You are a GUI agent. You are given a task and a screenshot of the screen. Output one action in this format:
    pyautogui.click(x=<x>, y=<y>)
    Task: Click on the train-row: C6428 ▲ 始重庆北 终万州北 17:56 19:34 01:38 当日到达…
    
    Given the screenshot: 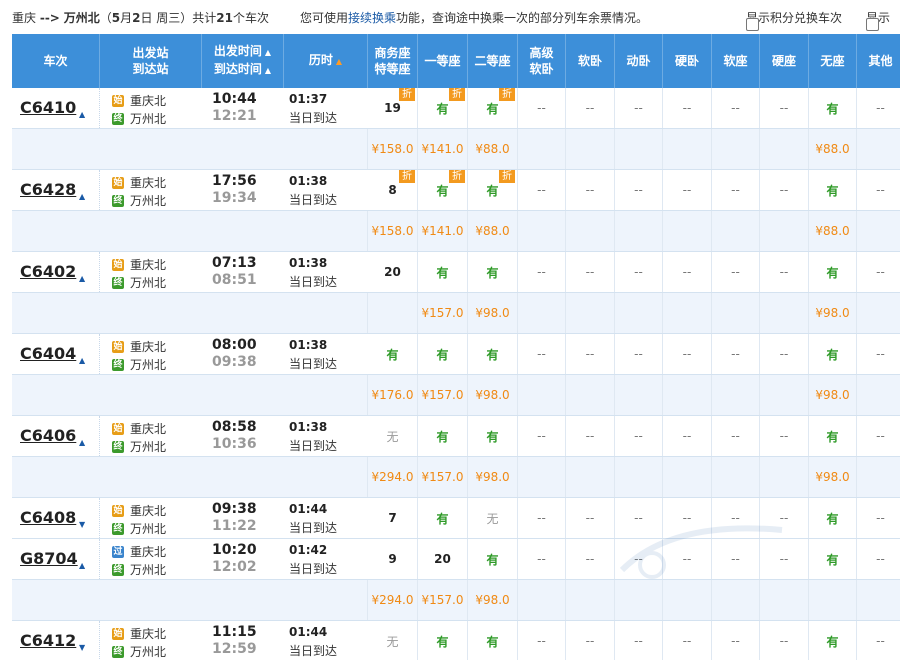 What is the action you would take?
    pyautogui.click(x=456, y=190)
    